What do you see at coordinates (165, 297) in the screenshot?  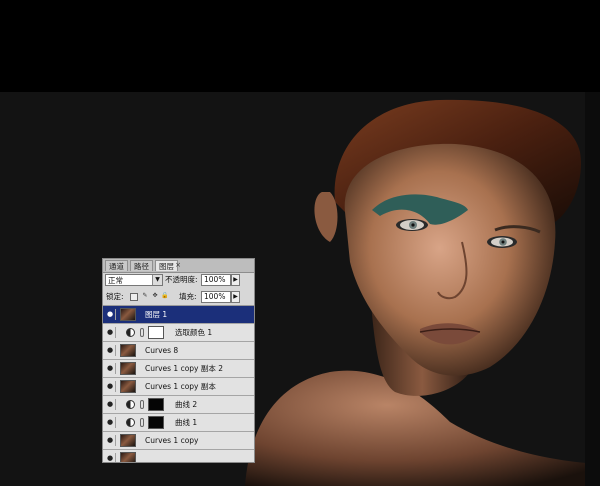 I see `lock-icon: 🔒` at bounding box center [165, 297].